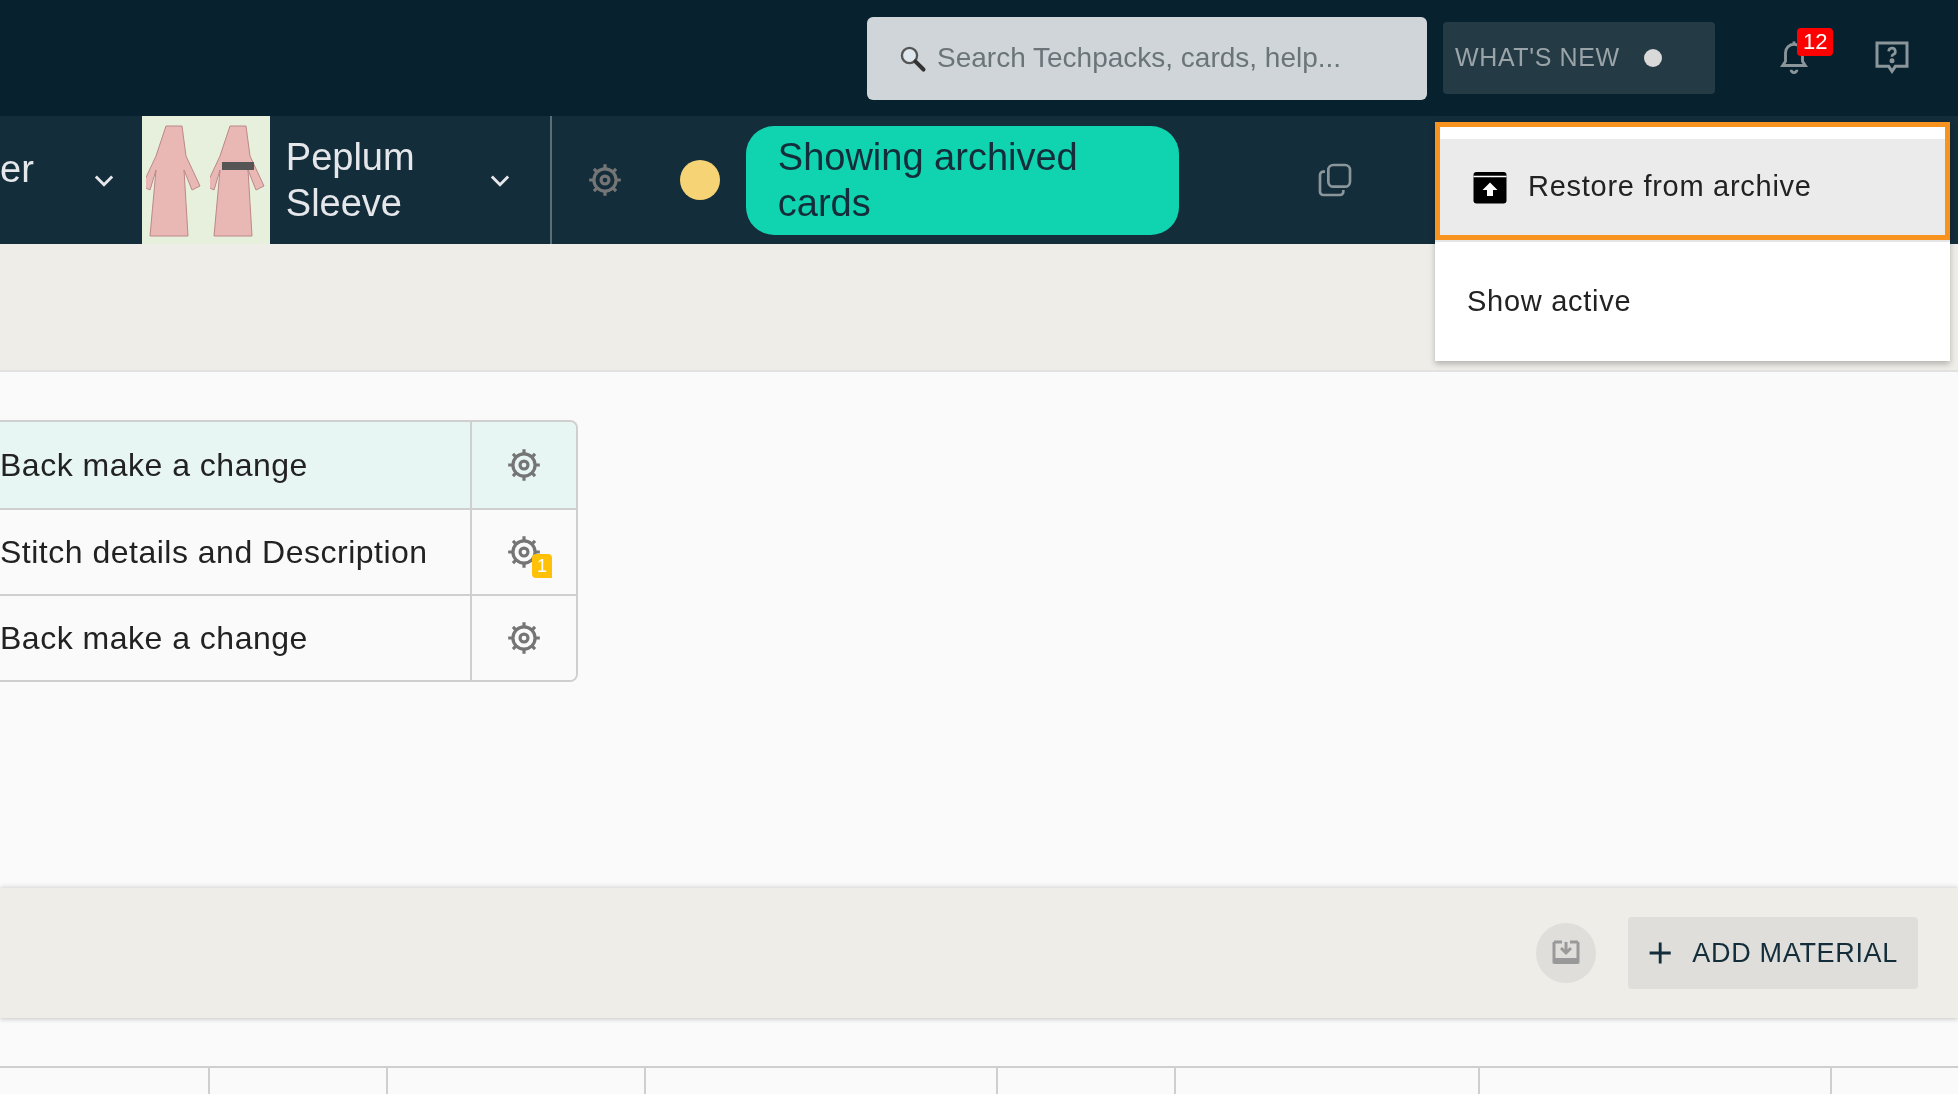 Image resolution: width=1958 pixels, height=1094 pixels. I want to click on card-row: Stitch details and Description 1, so click(288, 551).